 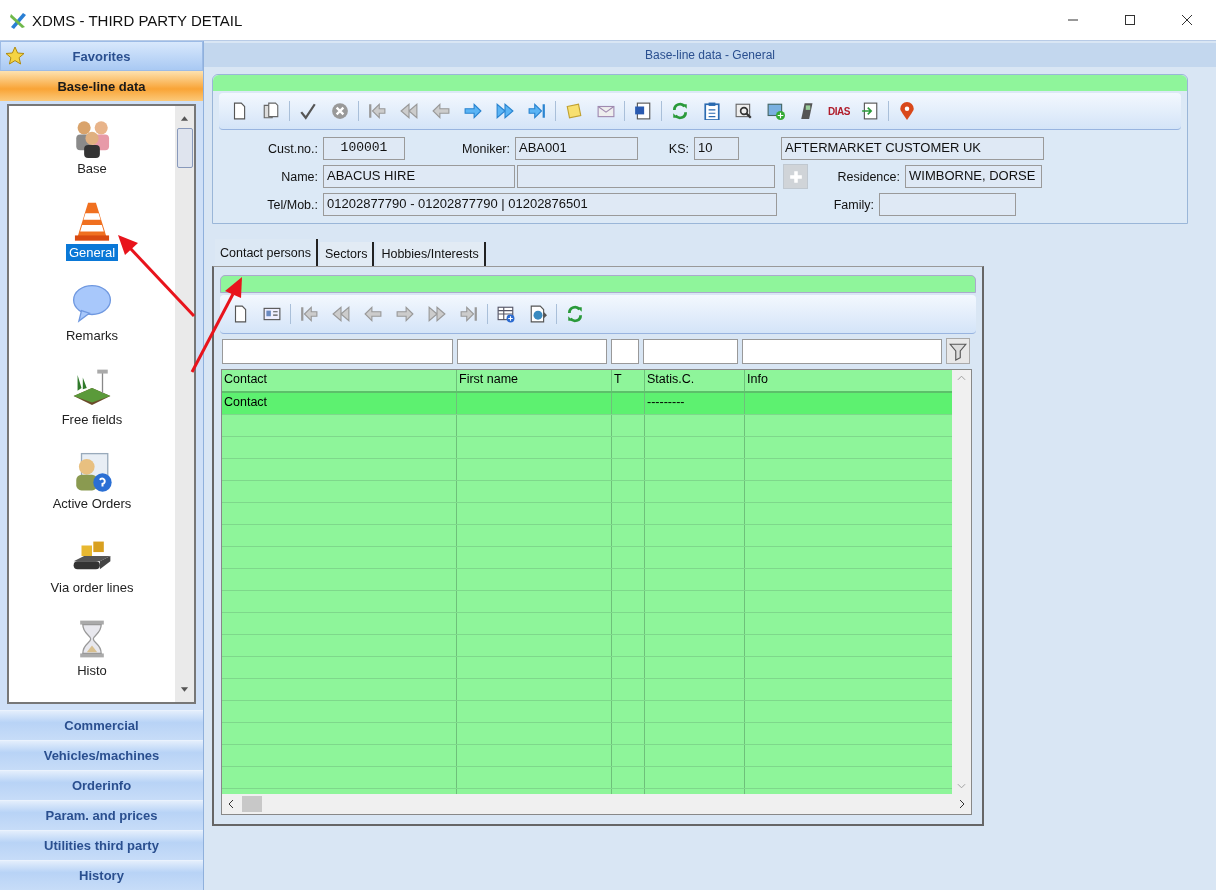 I want to click on field-label: KS:, so click(x=678, y=148).